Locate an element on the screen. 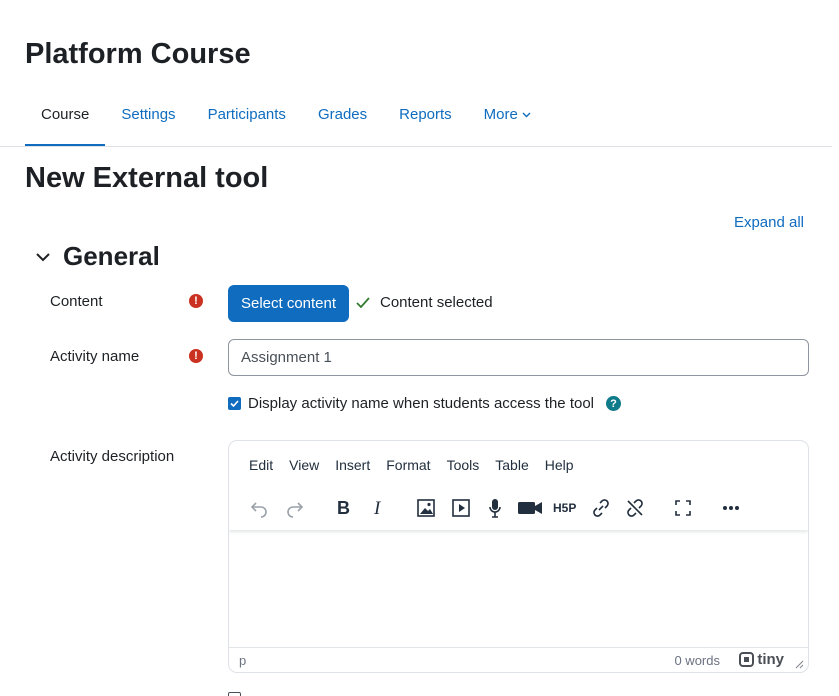 This screenshot has height=696, width=839. content-status: Content selected is located at coordinates (424, 302).